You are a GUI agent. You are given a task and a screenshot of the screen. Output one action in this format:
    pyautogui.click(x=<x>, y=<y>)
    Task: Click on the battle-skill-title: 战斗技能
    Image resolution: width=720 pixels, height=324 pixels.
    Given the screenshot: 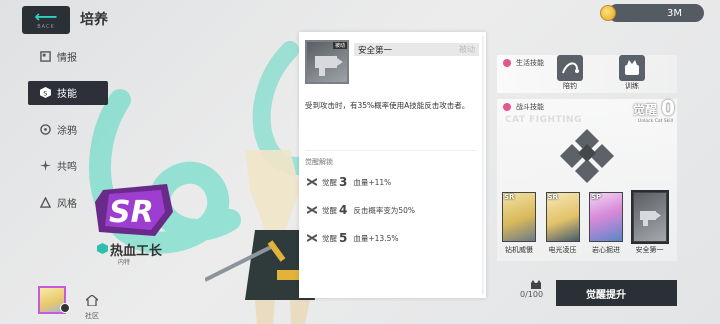 What is the action you would take?
    pyautogui.click(x=530, y=107)
    